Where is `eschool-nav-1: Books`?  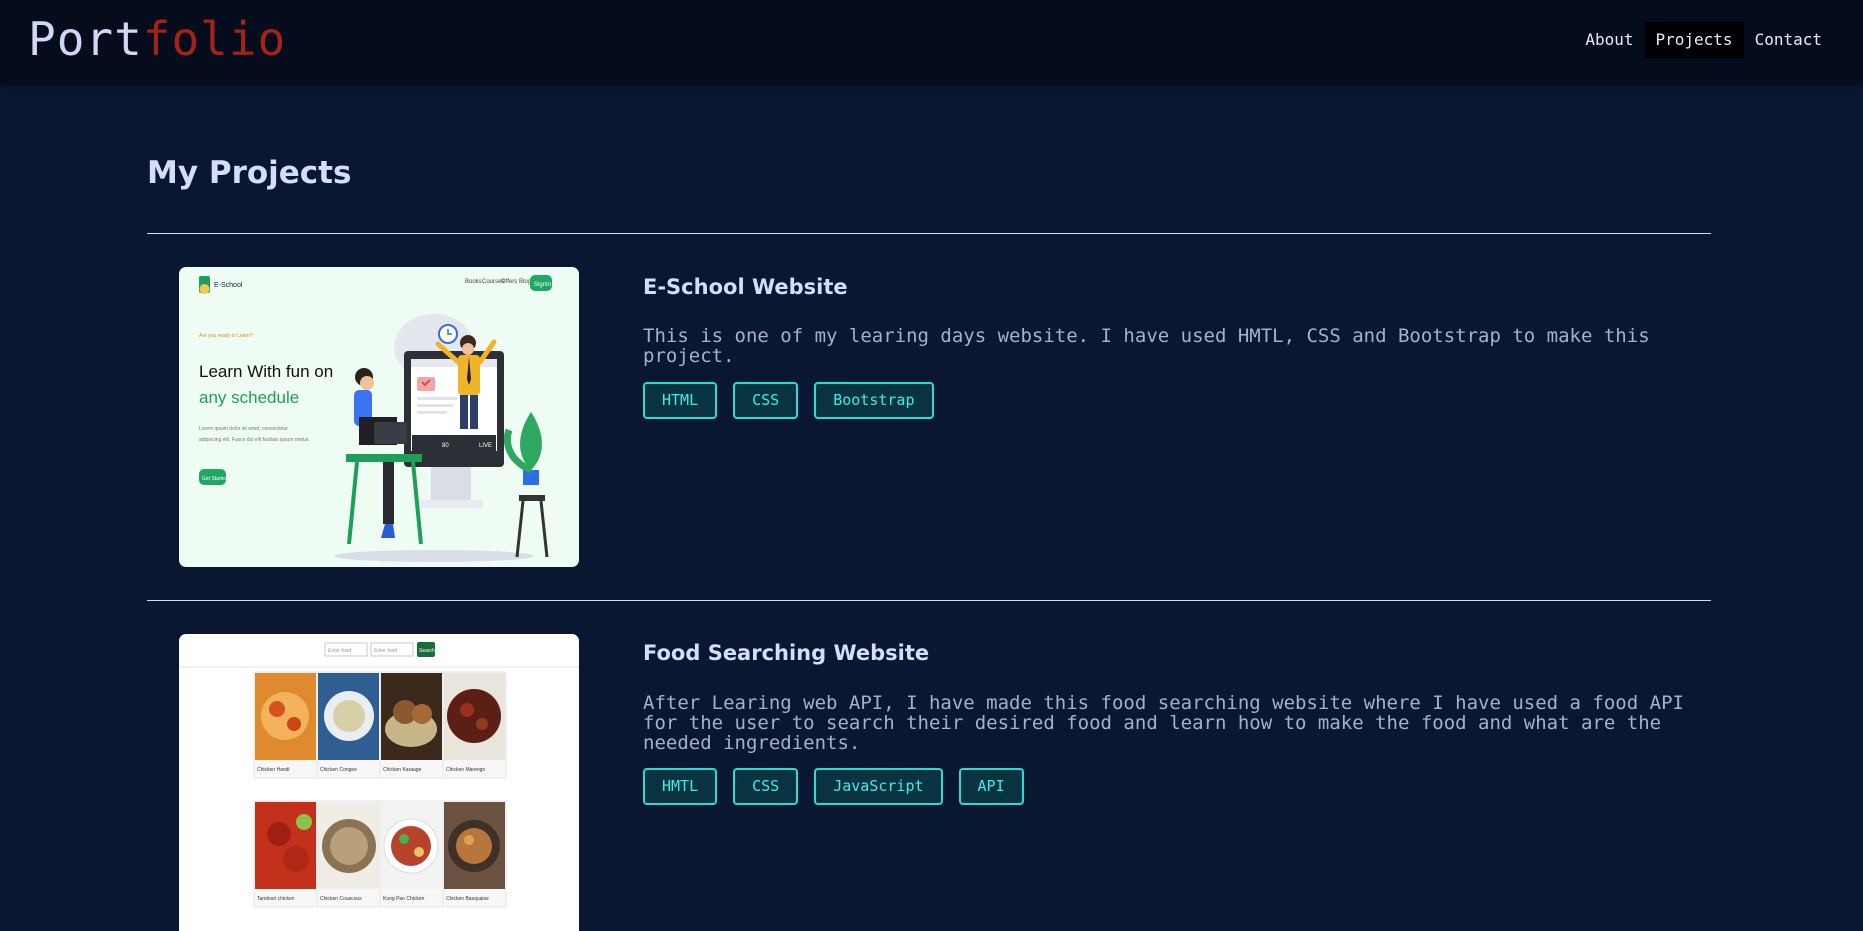 eschool-nav-1: Books is located at coordinates (473, 282).